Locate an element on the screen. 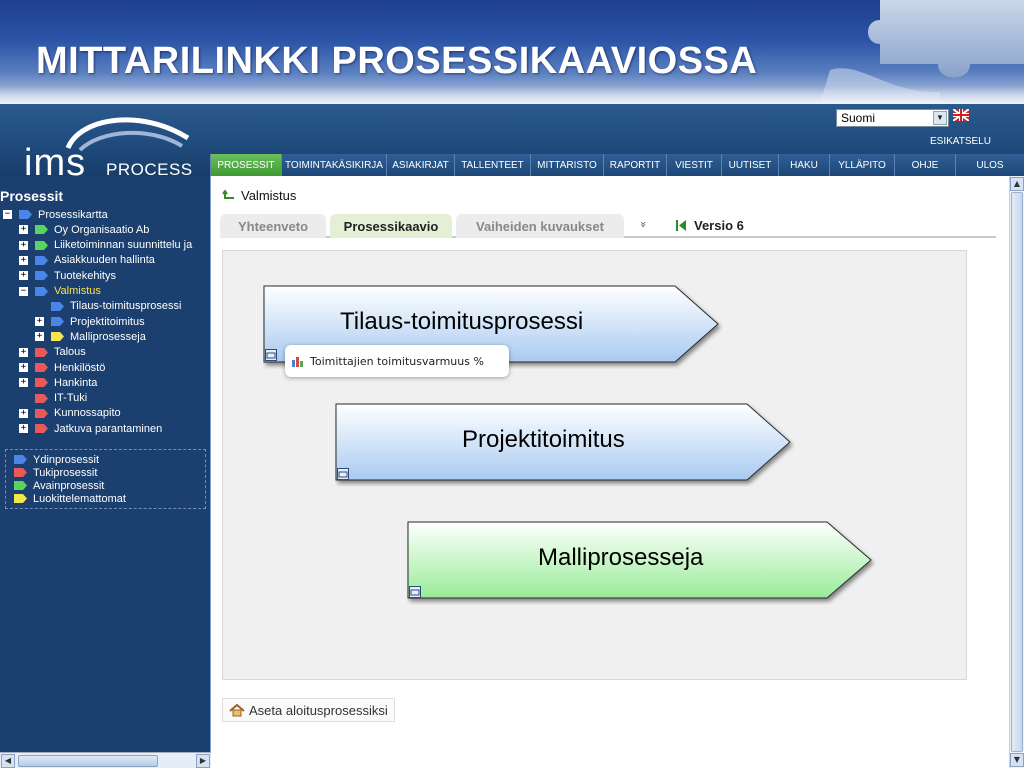  ims-process-logo: IMS PROCESS is located at coordinates (110, 148).